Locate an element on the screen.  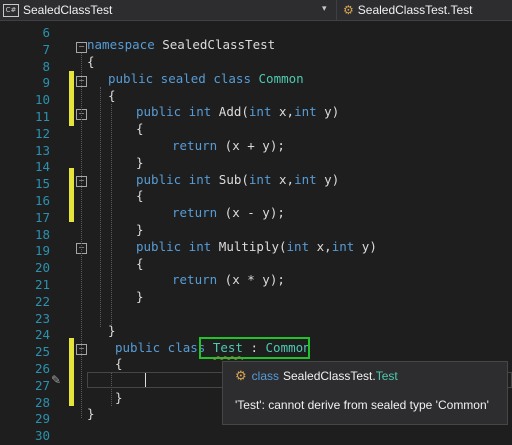
line-number: 8 is located at coordinates (46, 66).